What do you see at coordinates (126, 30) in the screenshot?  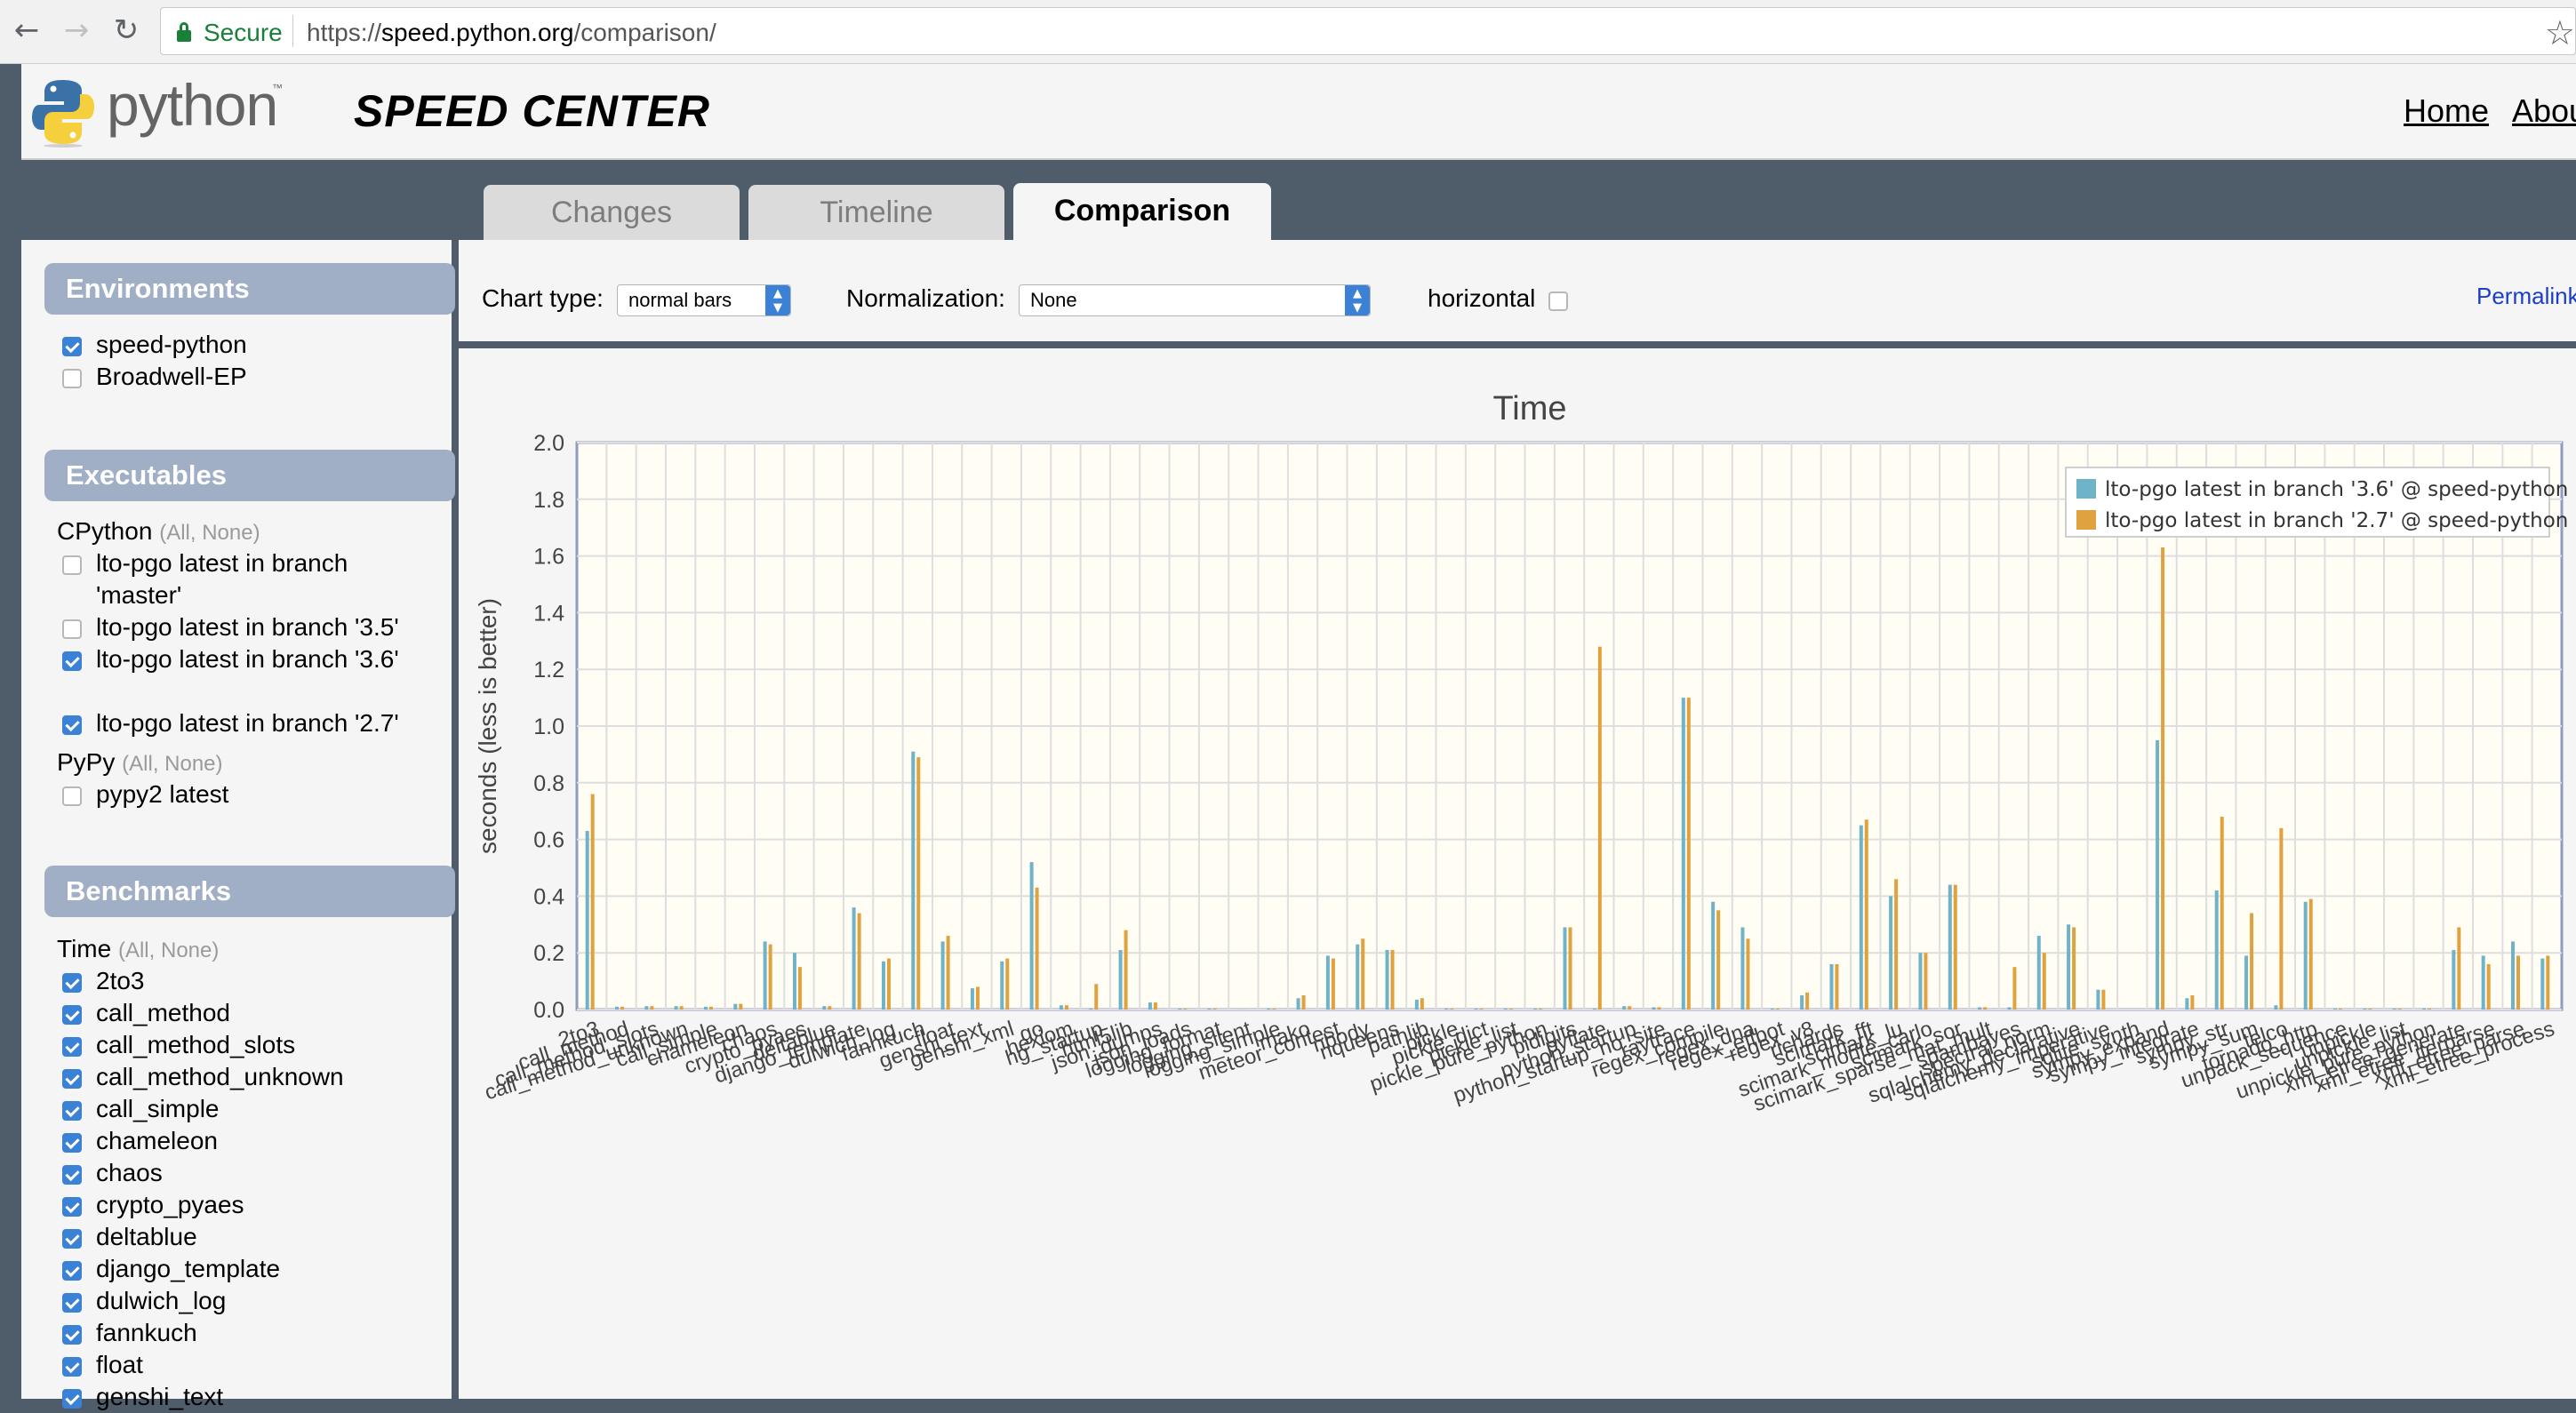 I see `reload-icon: ↻` at bounding box center [126, 30].